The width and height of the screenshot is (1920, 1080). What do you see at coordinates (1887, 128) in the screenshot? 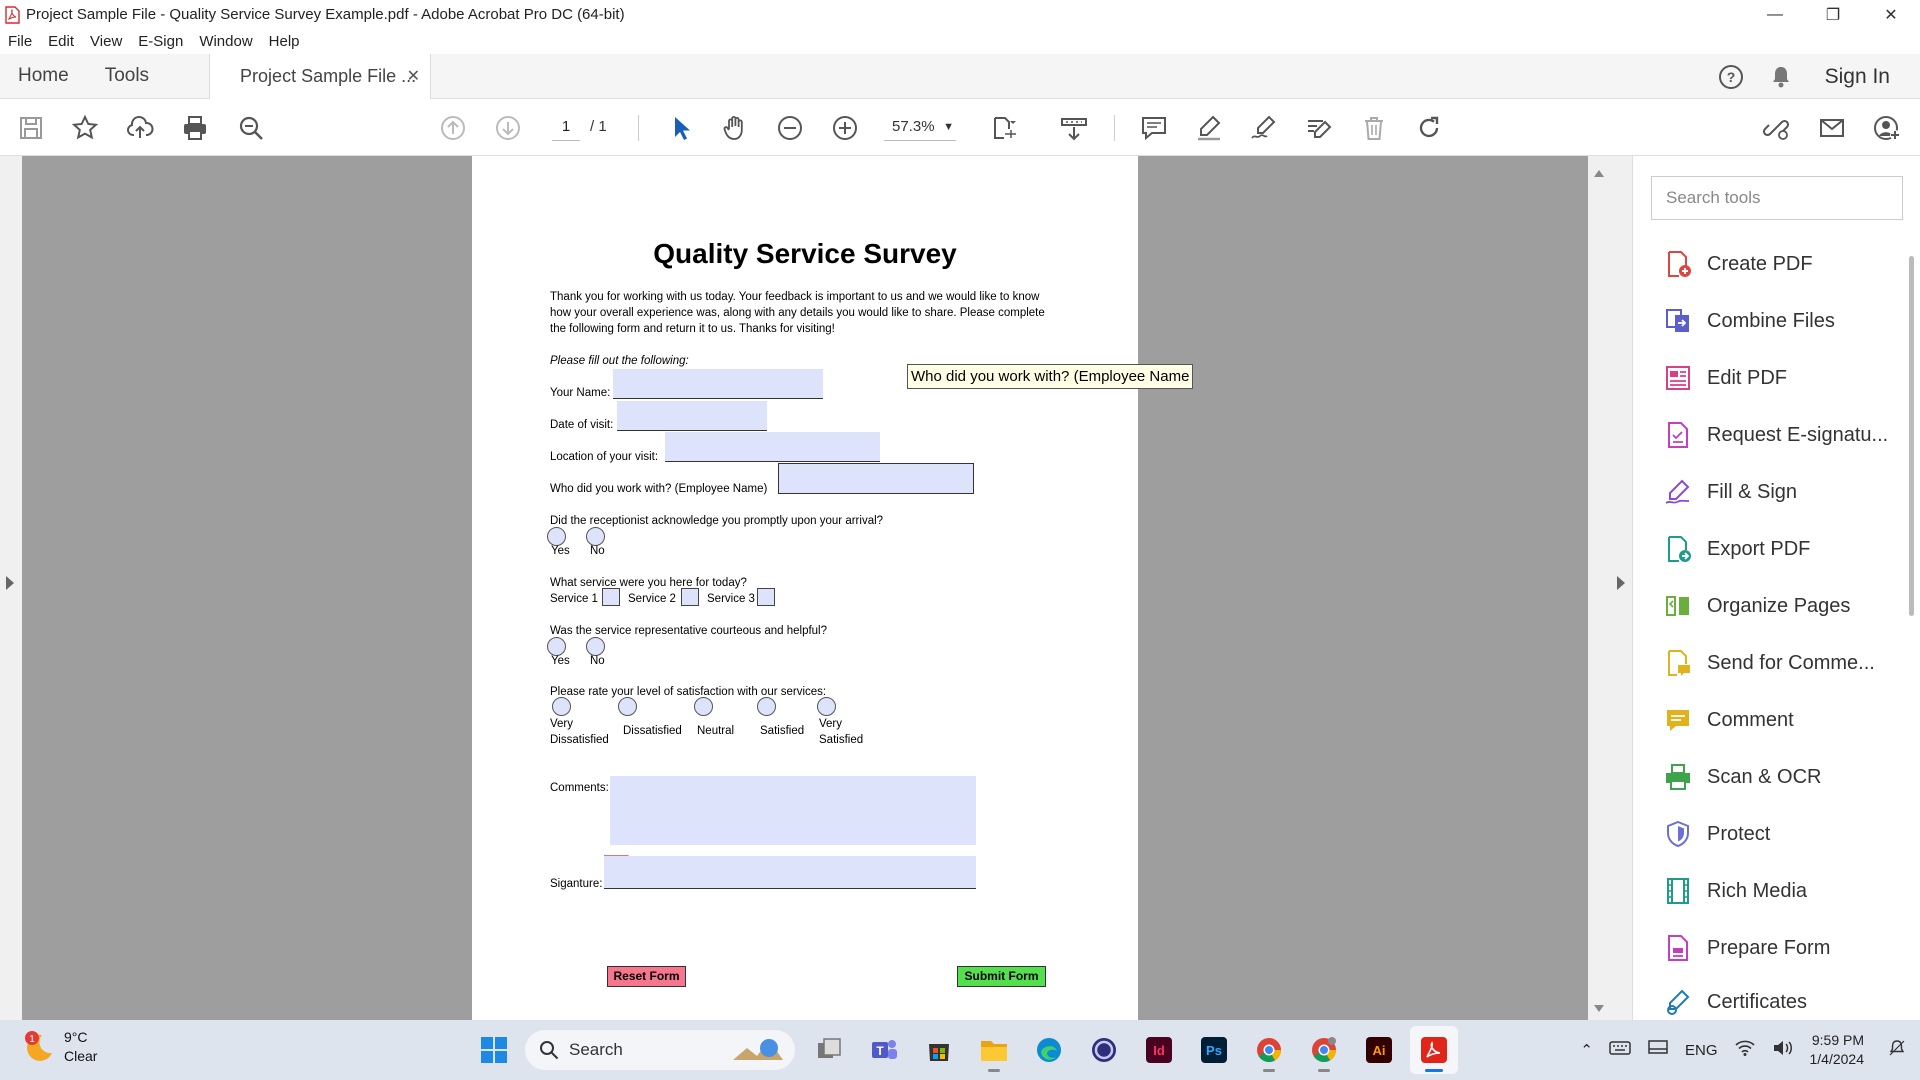
I see `add-user-icon` at bounding box center [1887, 128].